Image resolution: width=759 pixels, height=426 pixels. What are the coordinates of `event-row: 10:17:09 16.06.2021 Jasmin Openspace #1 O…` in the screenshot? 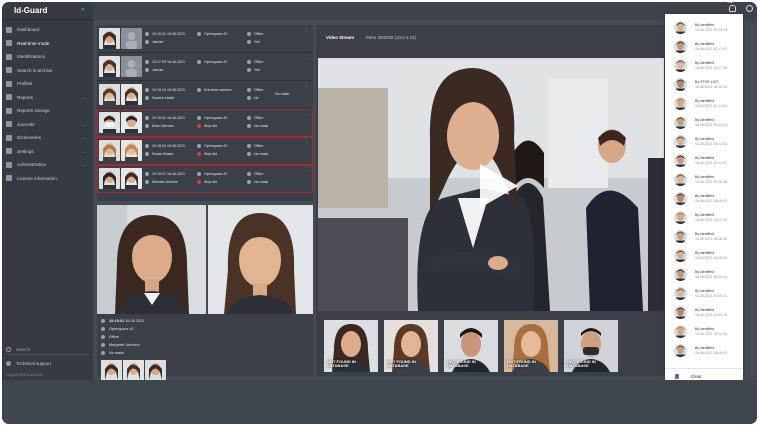 It's located at (205, 67).